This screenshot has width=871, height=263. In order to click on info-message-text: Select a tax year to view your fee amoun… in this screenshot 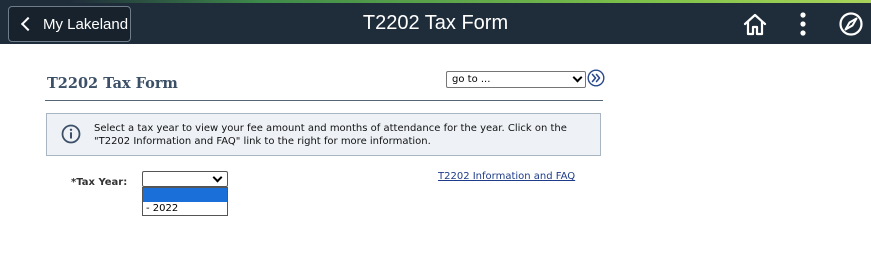, I will do `click(344, 135)`.